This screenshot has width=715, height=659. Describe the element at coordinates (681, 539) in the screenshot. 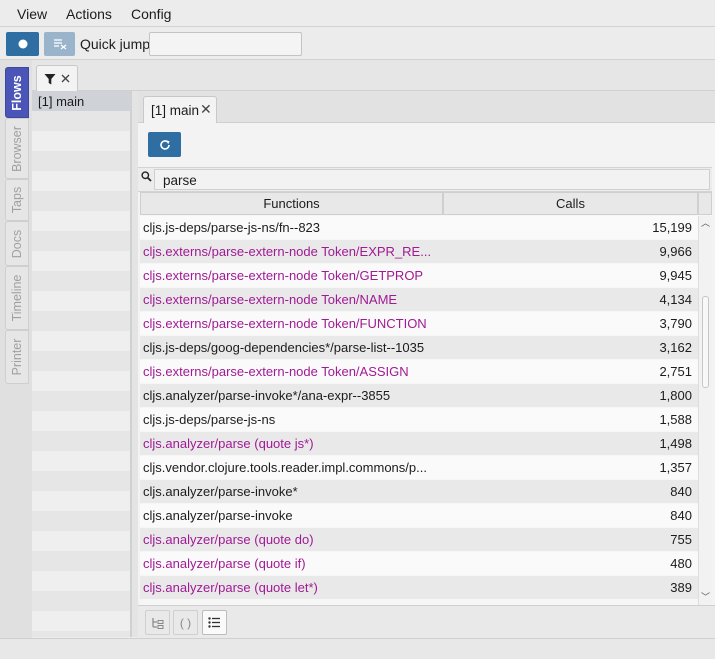

I see `call-count: 755` at that location.